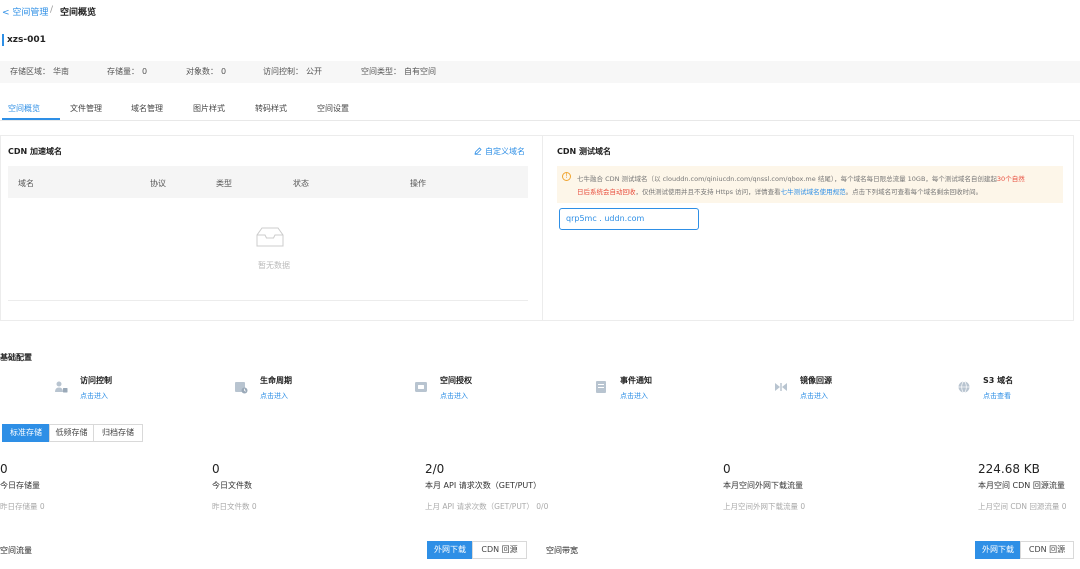 This screenshot has width=1080, height=569. What do you see at coordinates (421, 387) in the screenshot?
I see `authorize-icon` at bounding box center [421, 387].